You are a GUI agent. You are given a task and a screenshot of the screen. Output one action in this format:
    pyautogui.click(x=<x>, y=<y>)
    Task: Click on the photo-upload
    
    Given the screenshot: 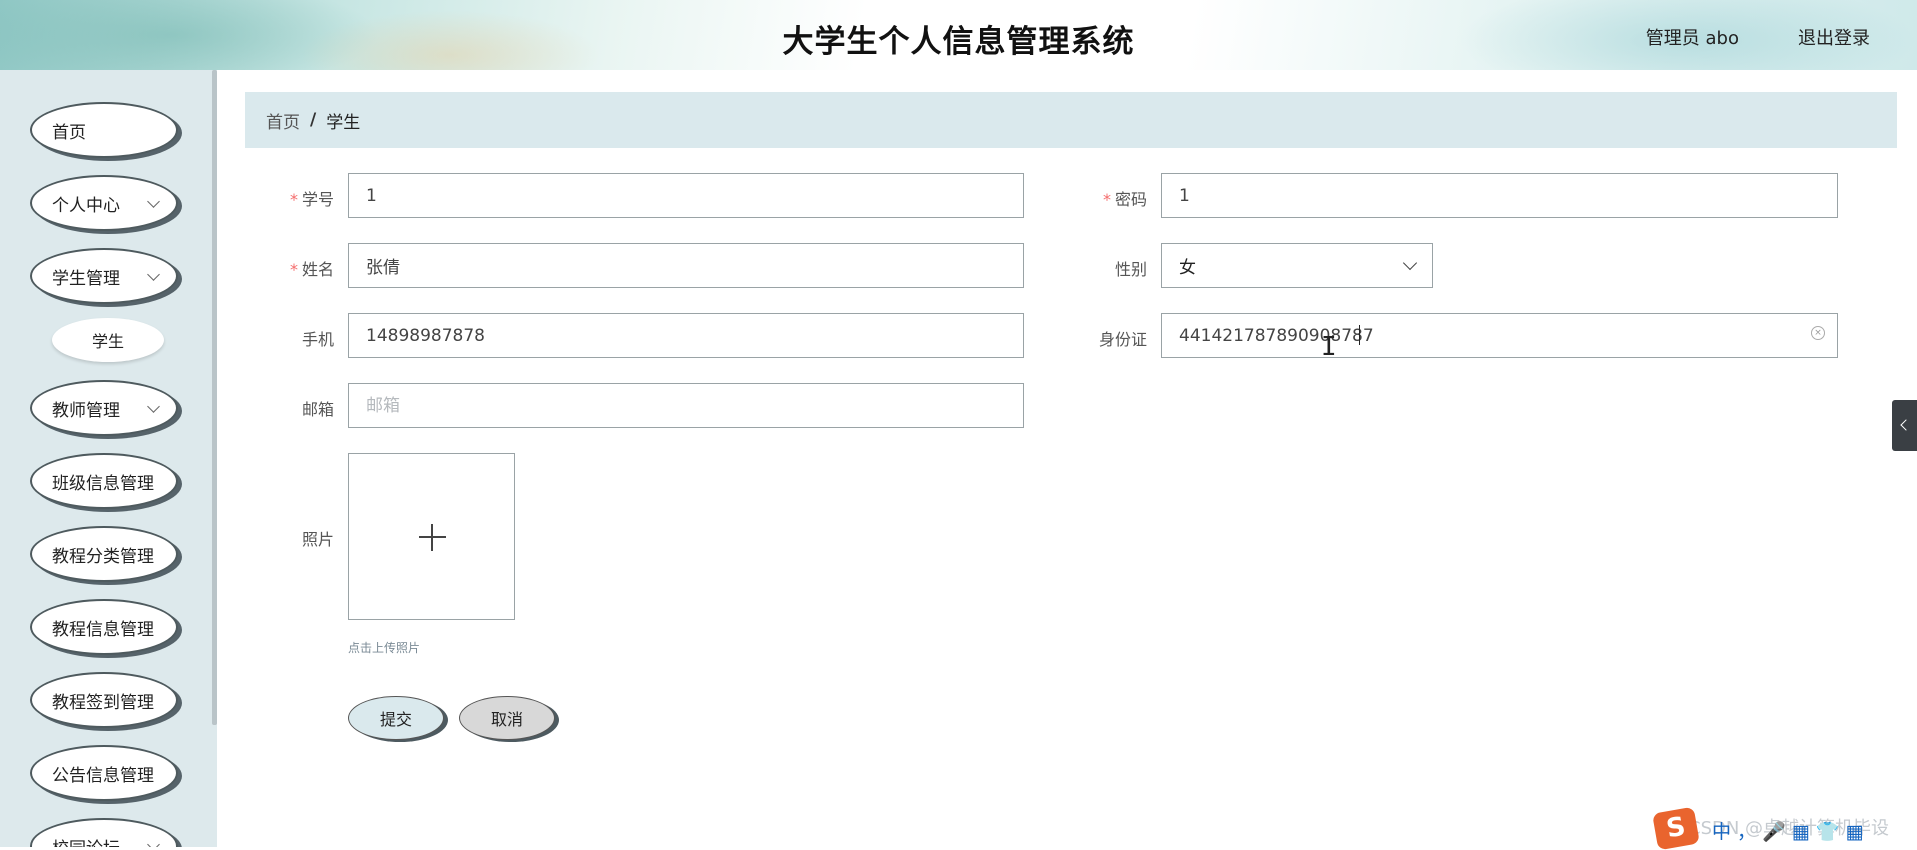 What is the action you would take?
    pyautogui.click(x=431, y=536)
    